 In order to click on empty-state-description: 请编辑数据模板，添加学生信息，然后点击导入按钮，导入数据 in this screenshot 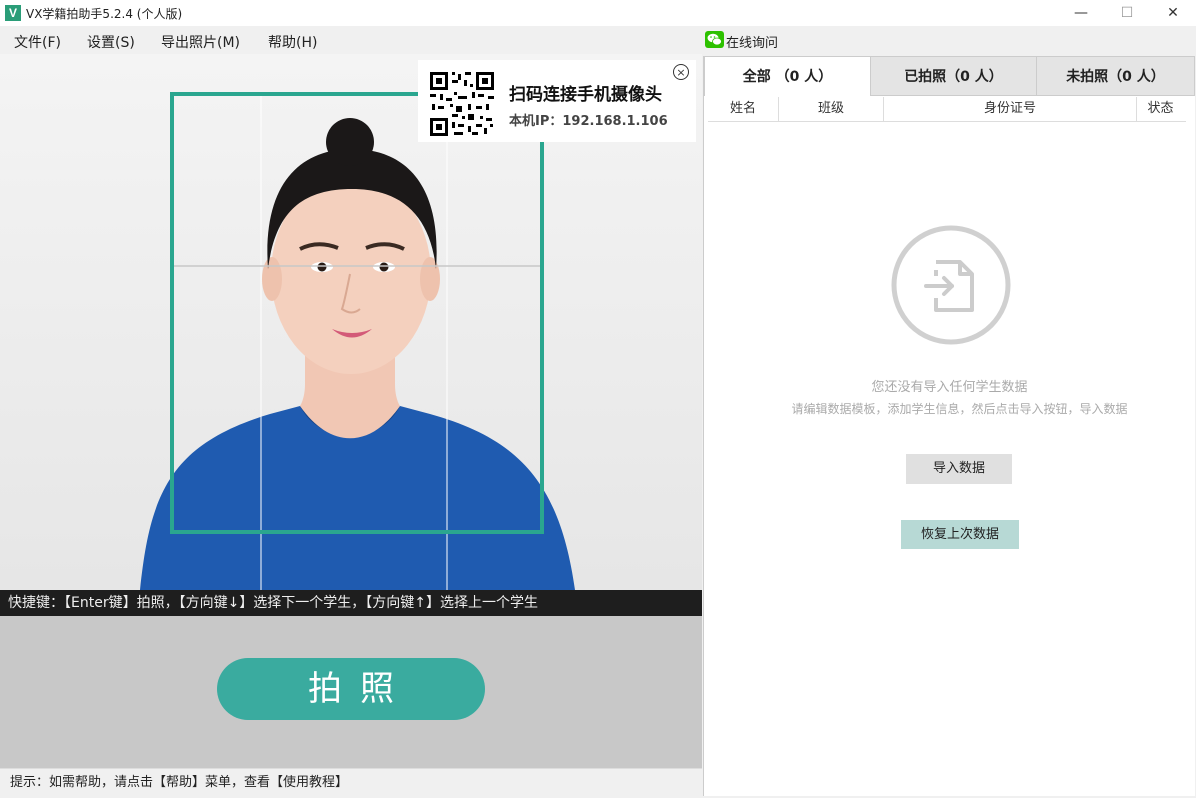, I will do `click(959, 409)`.